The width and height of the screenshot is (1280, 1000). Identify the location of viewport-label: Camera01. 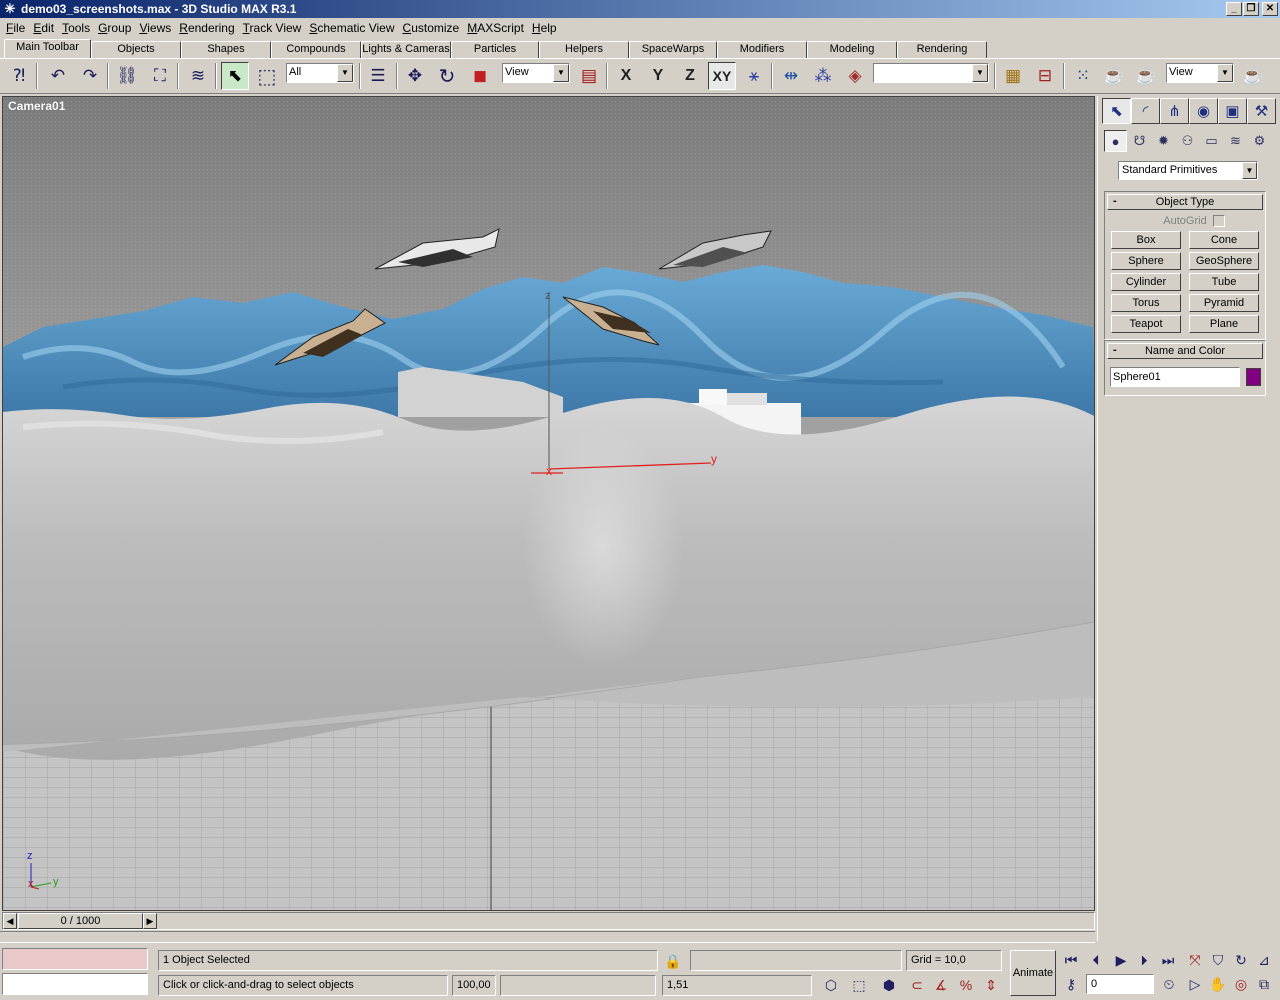
(36, 106).